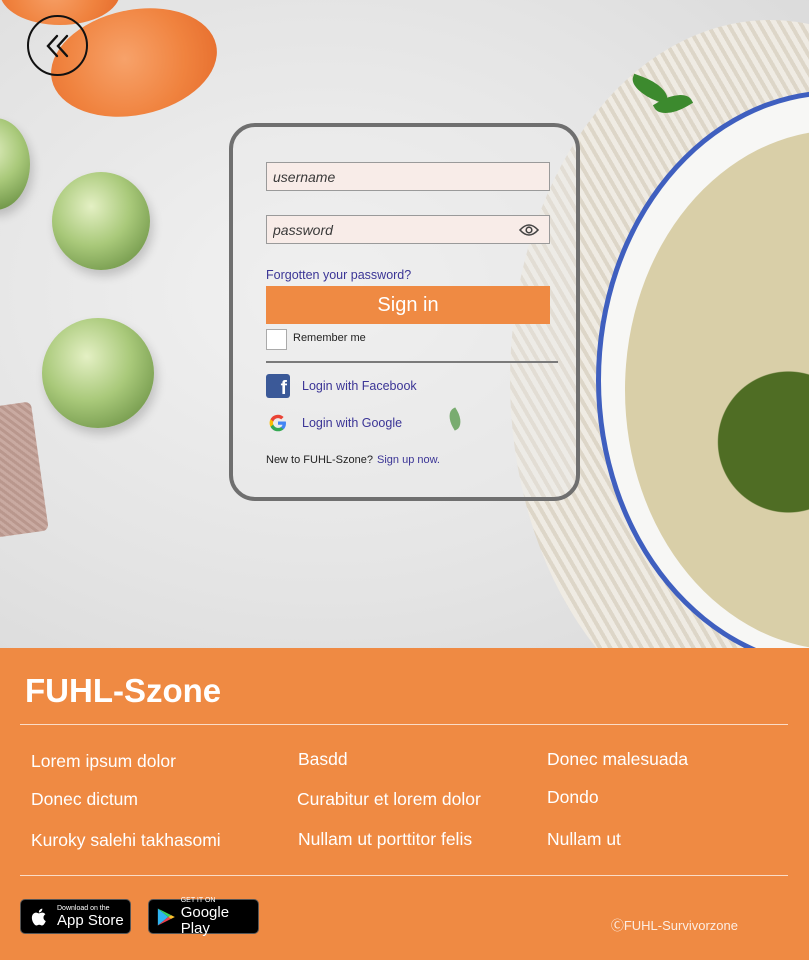  I want to click on google-play-badge: GET IT ON Google Play, so click(203, 917).